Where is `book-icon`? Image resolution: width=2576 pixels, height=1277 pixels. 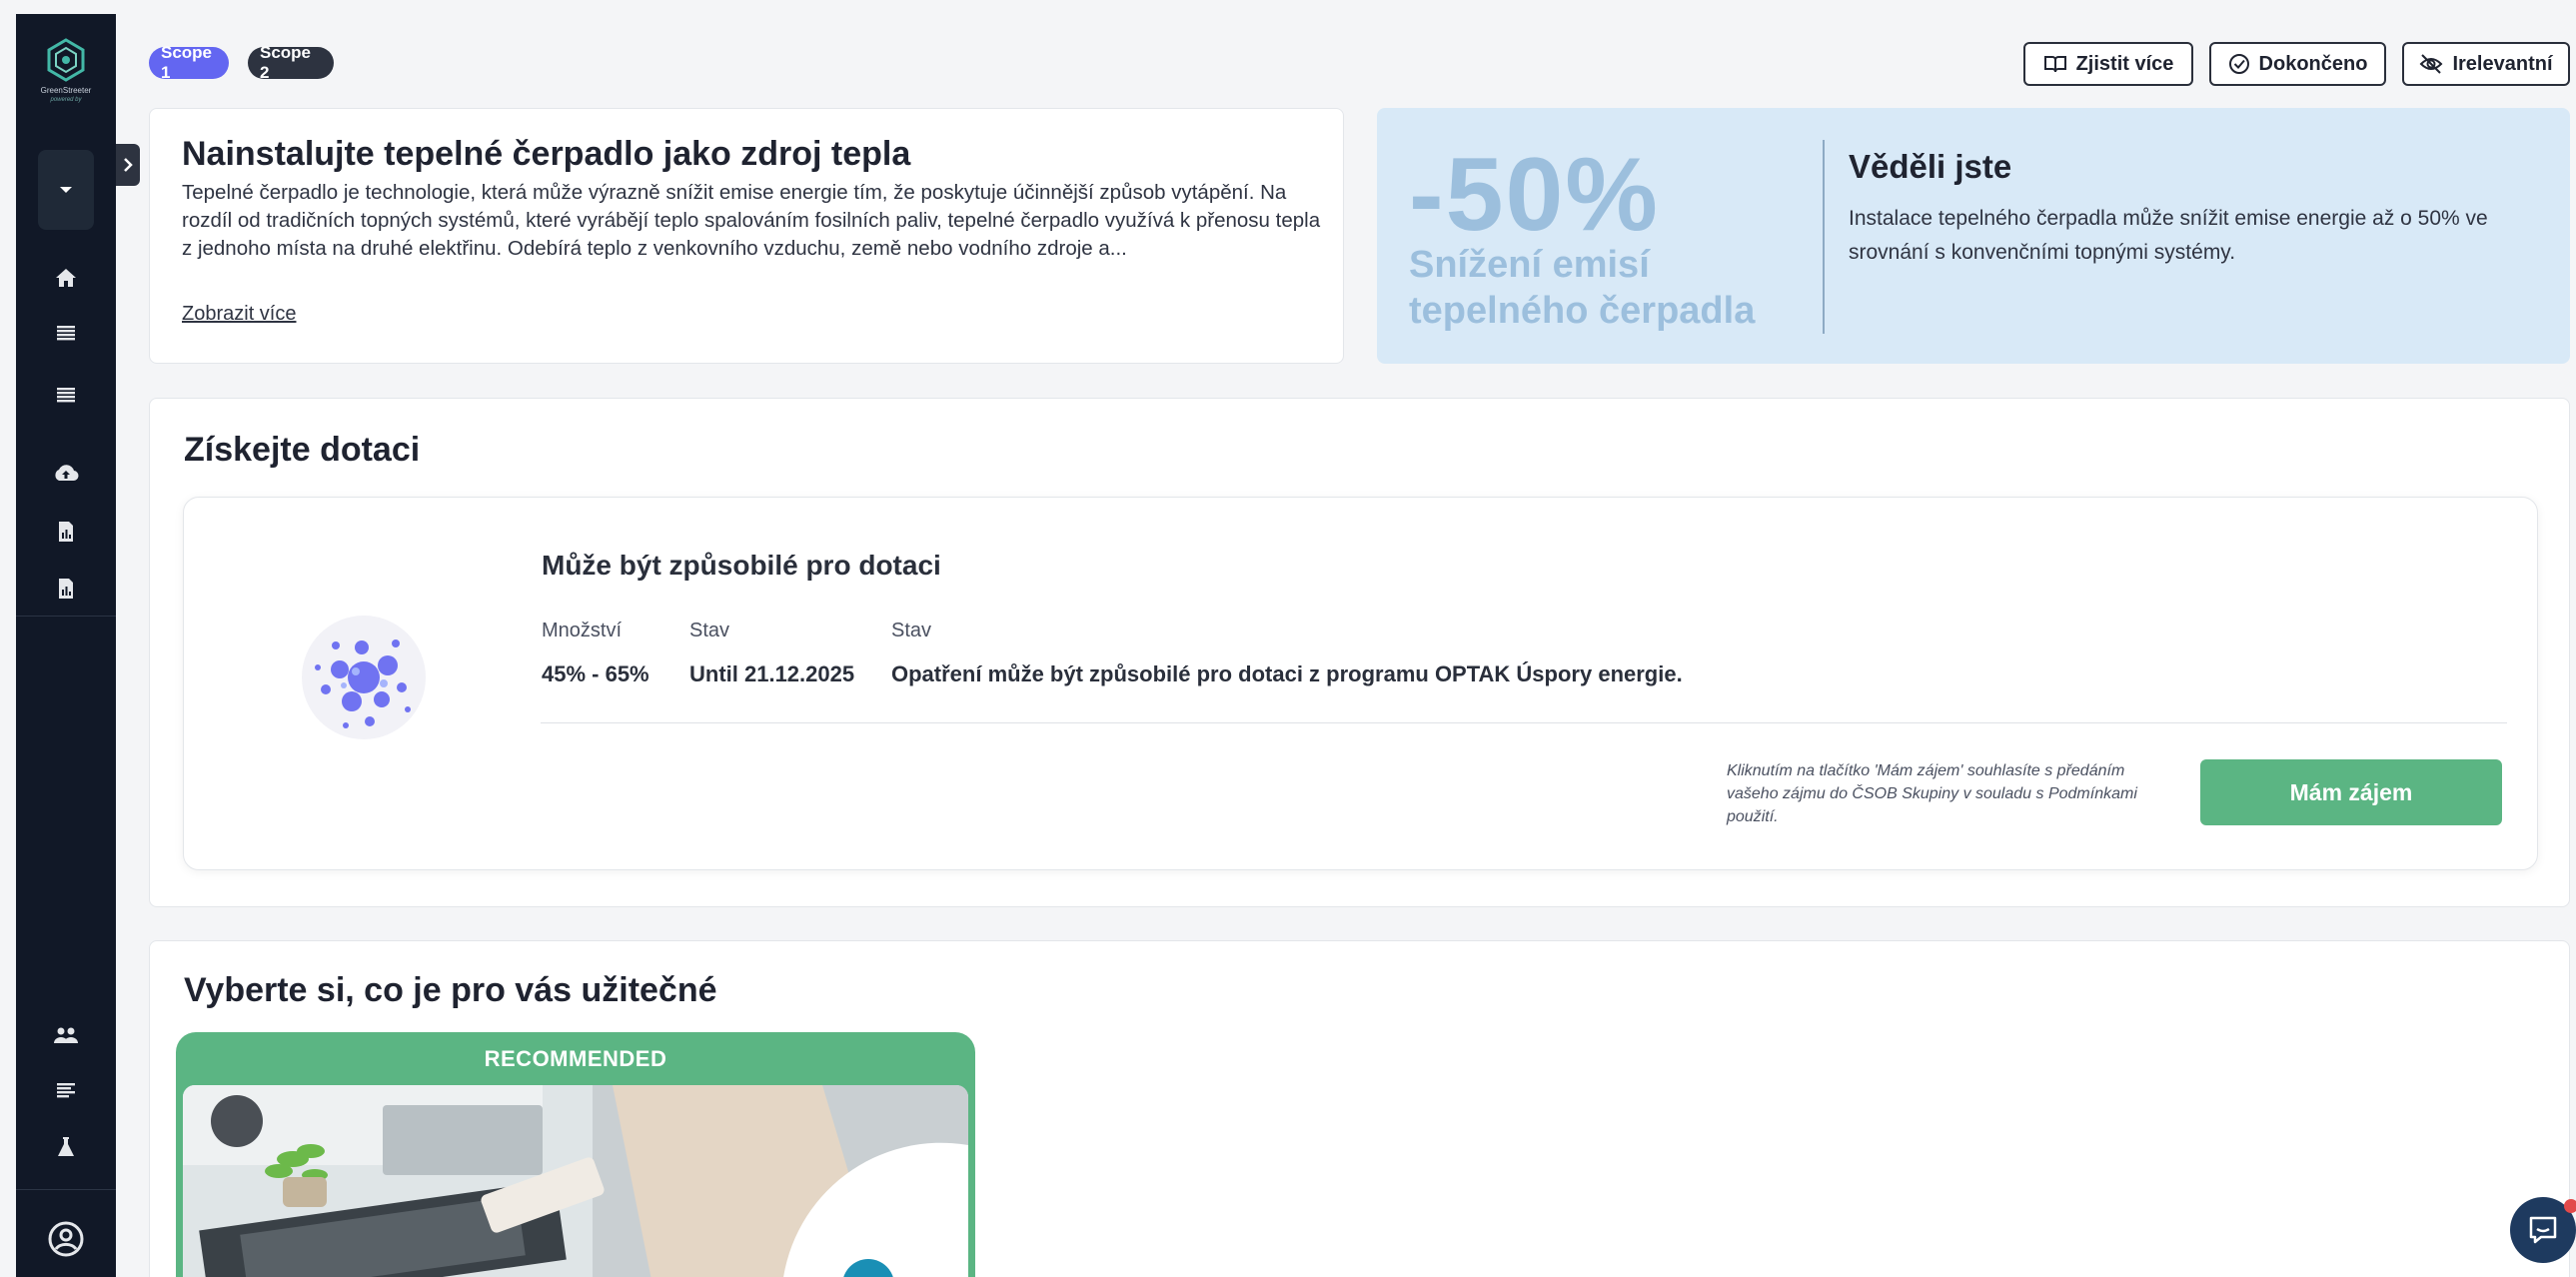 book-icon is located at coordinates (2054, 64).